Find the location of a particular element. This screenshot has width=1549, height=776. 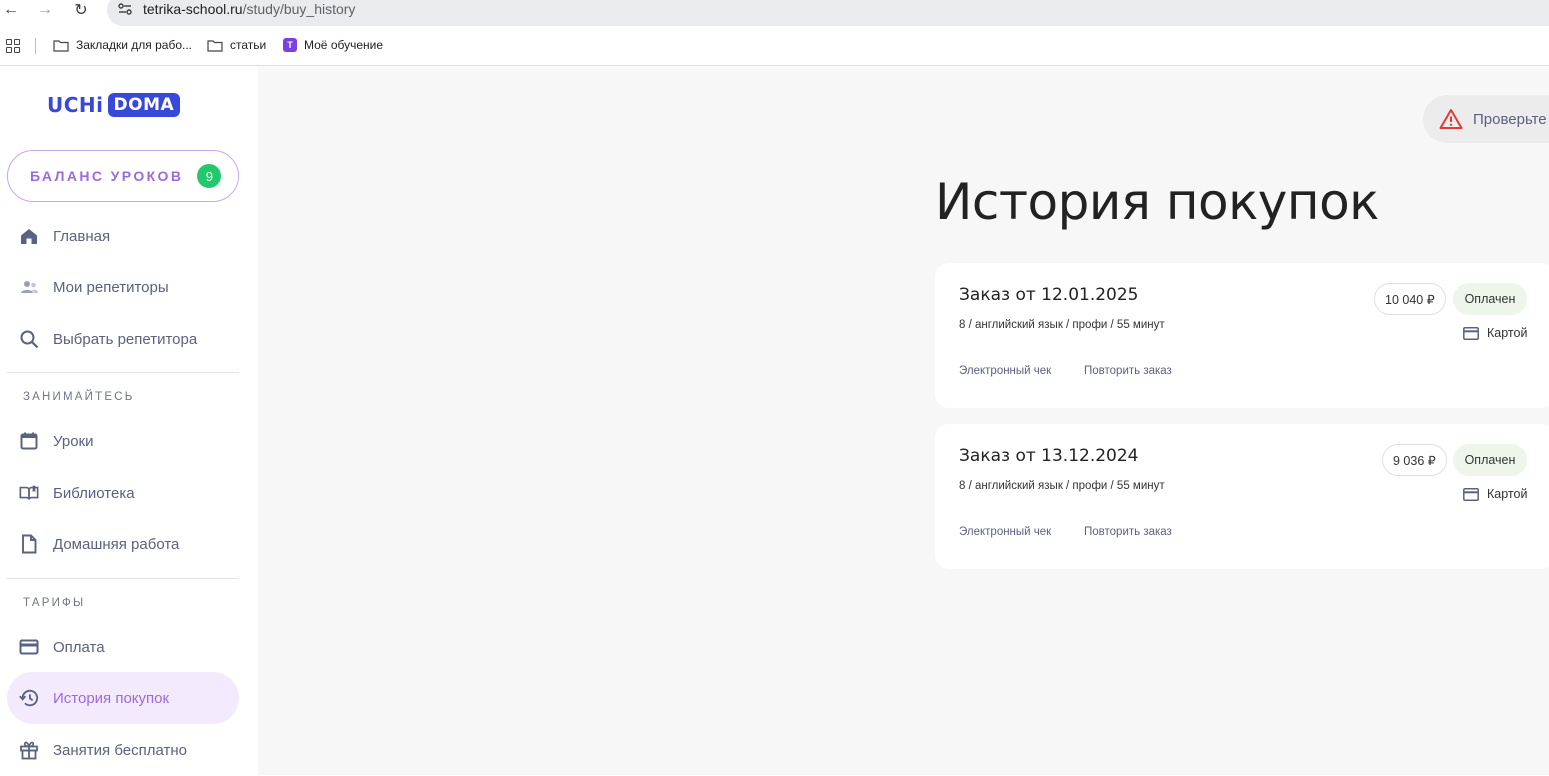

alert-text: Проверьте is located at coordinates (1510, 119).